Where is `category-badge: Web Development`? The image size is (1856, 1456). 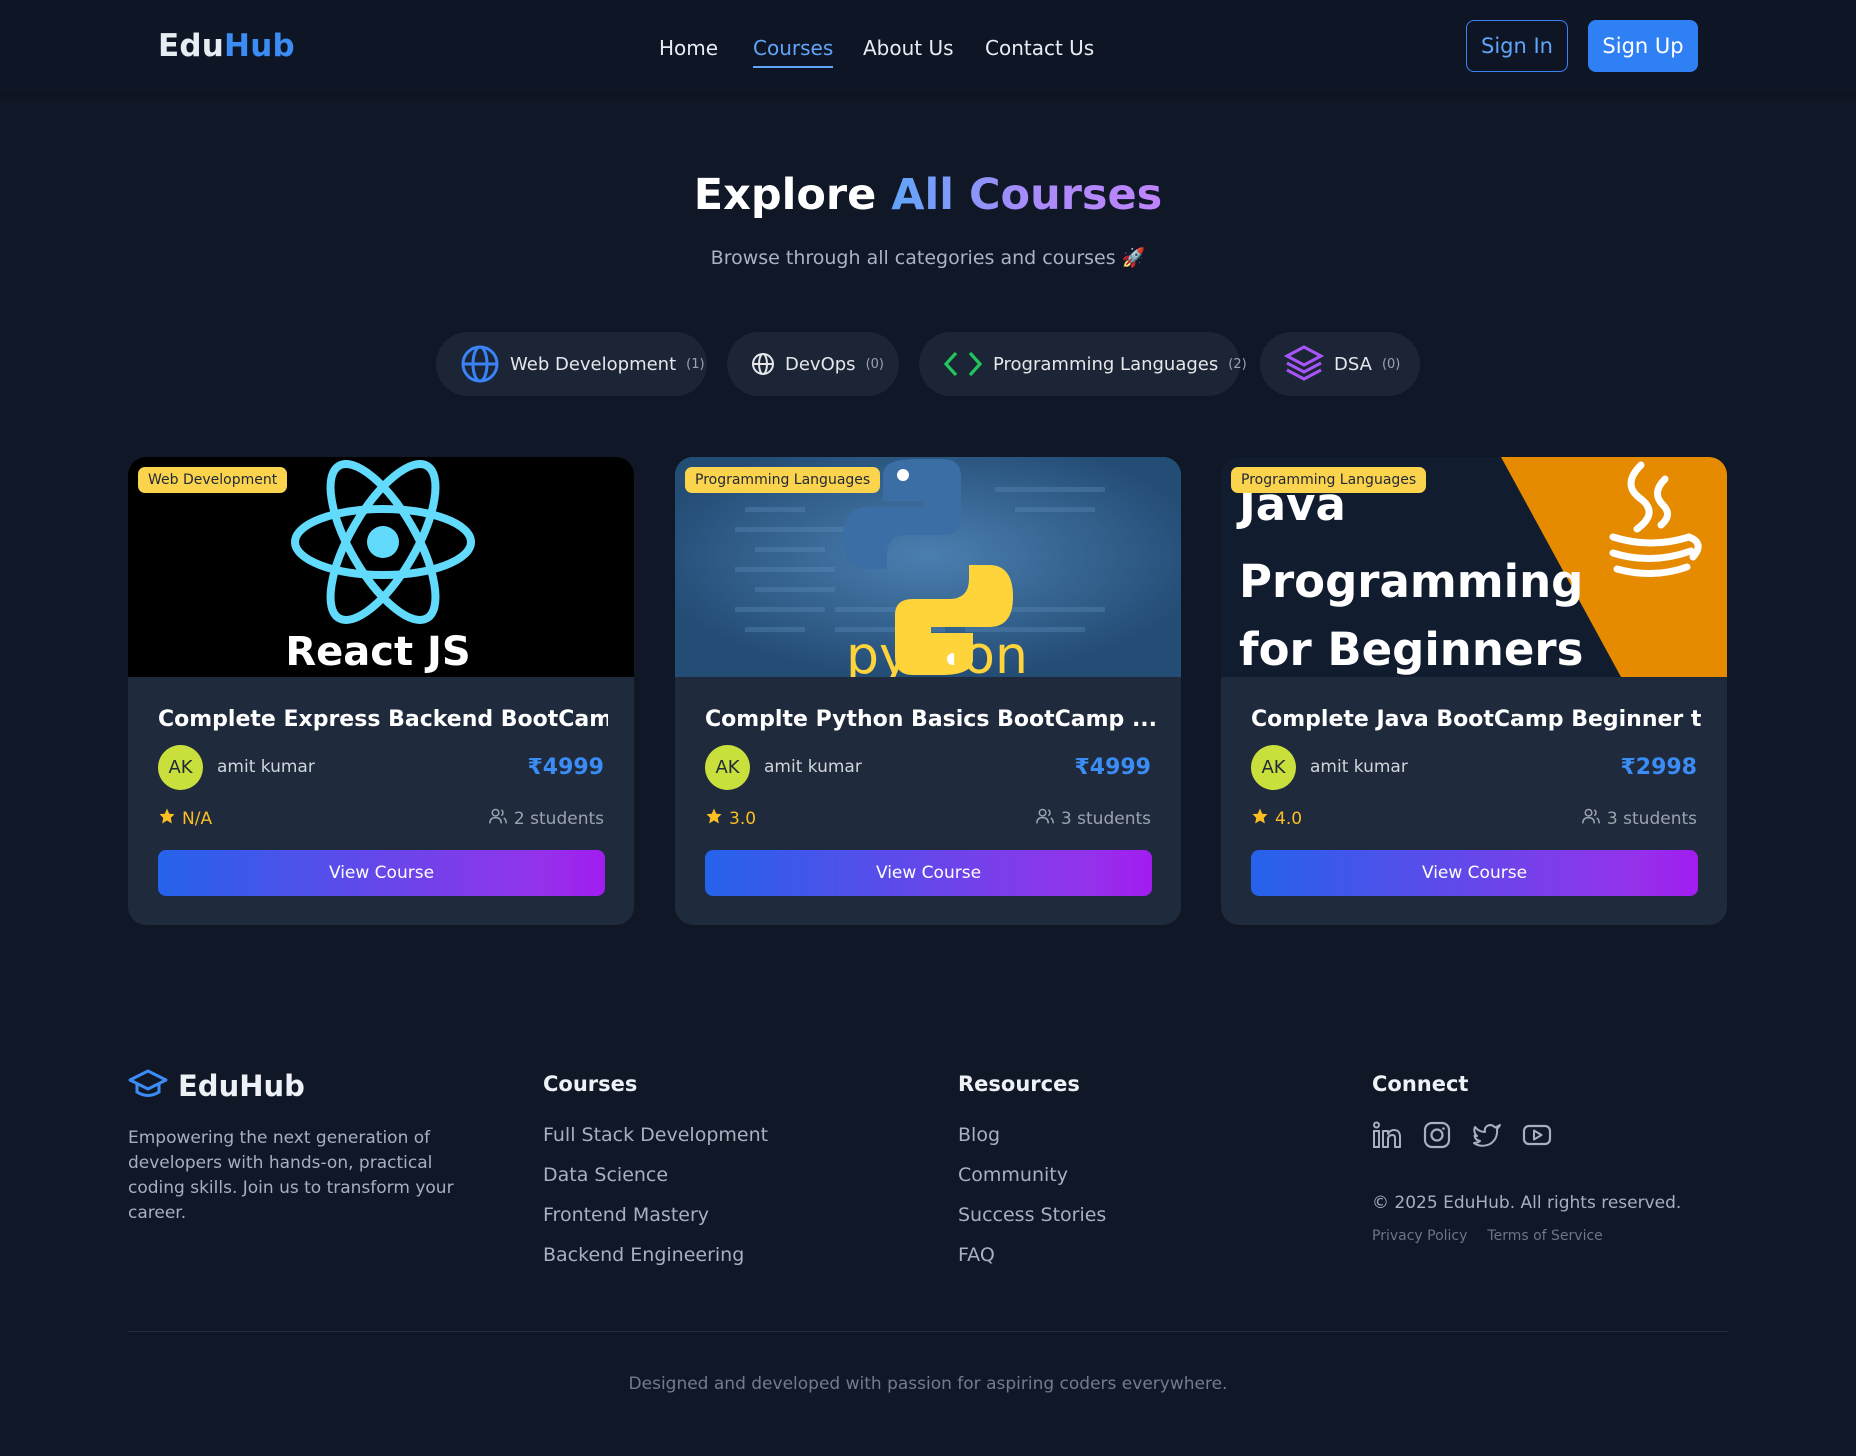 category-badge: Web Development is located at coordinates (213, 480).